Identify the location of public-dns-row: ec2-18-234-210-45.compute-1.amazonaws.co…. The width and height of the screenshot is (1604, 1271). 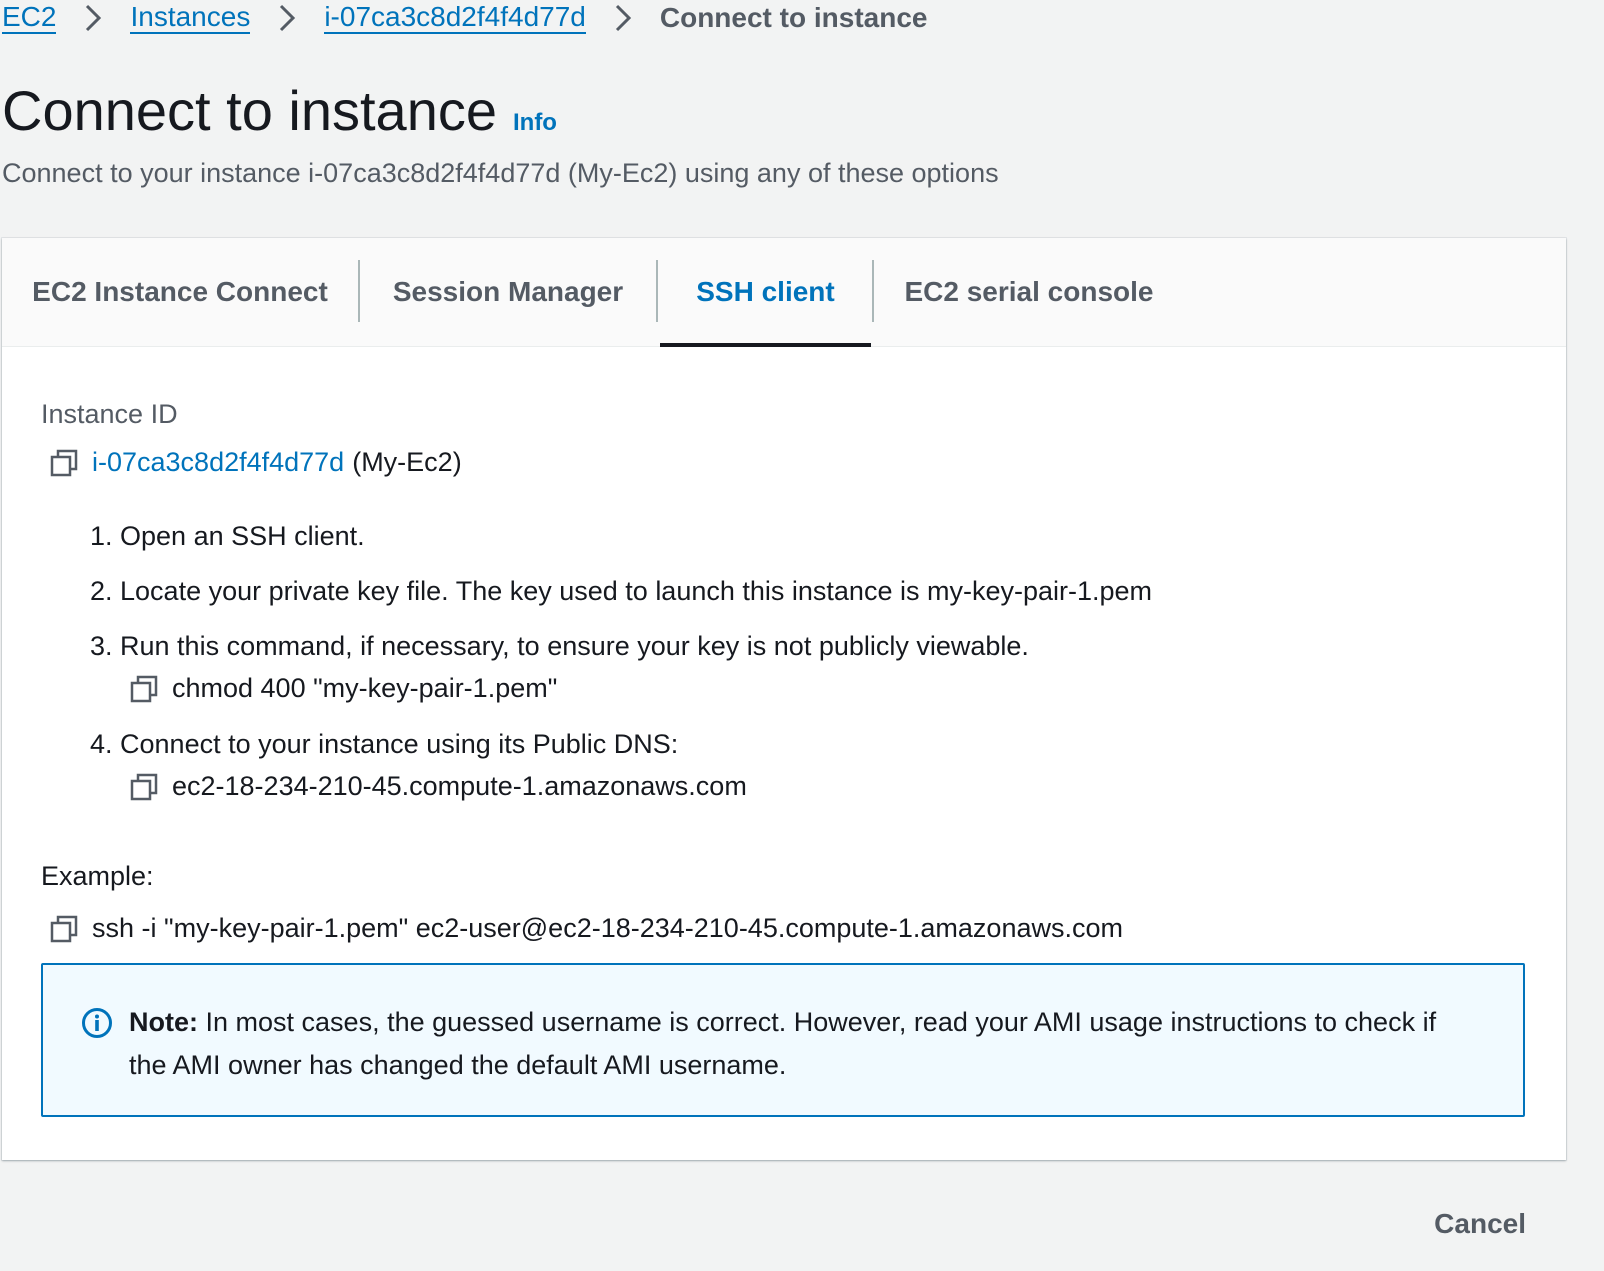
(438, 786).